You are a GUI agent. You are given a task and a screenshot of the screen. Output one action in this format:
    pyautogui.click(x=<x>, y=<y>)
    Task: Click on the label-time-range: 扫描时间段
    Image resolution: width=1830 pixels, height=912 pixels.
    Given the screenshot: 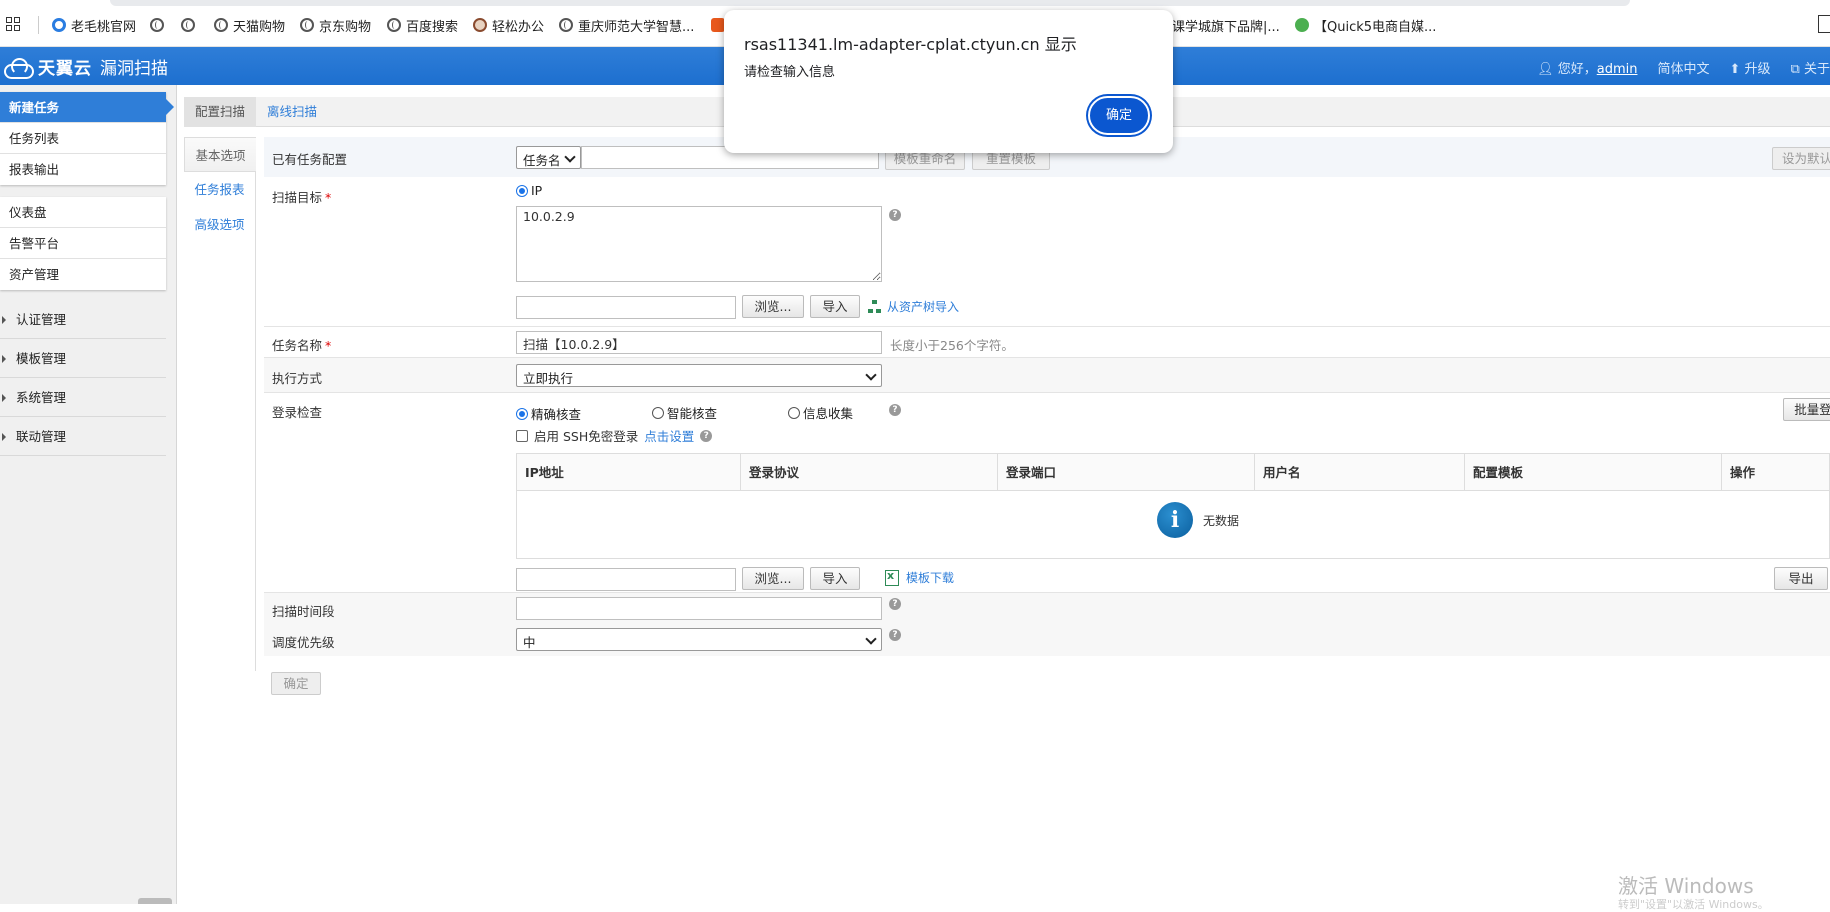 What is the action you would take?
    pyautogui.click(x=303, y=611)
    